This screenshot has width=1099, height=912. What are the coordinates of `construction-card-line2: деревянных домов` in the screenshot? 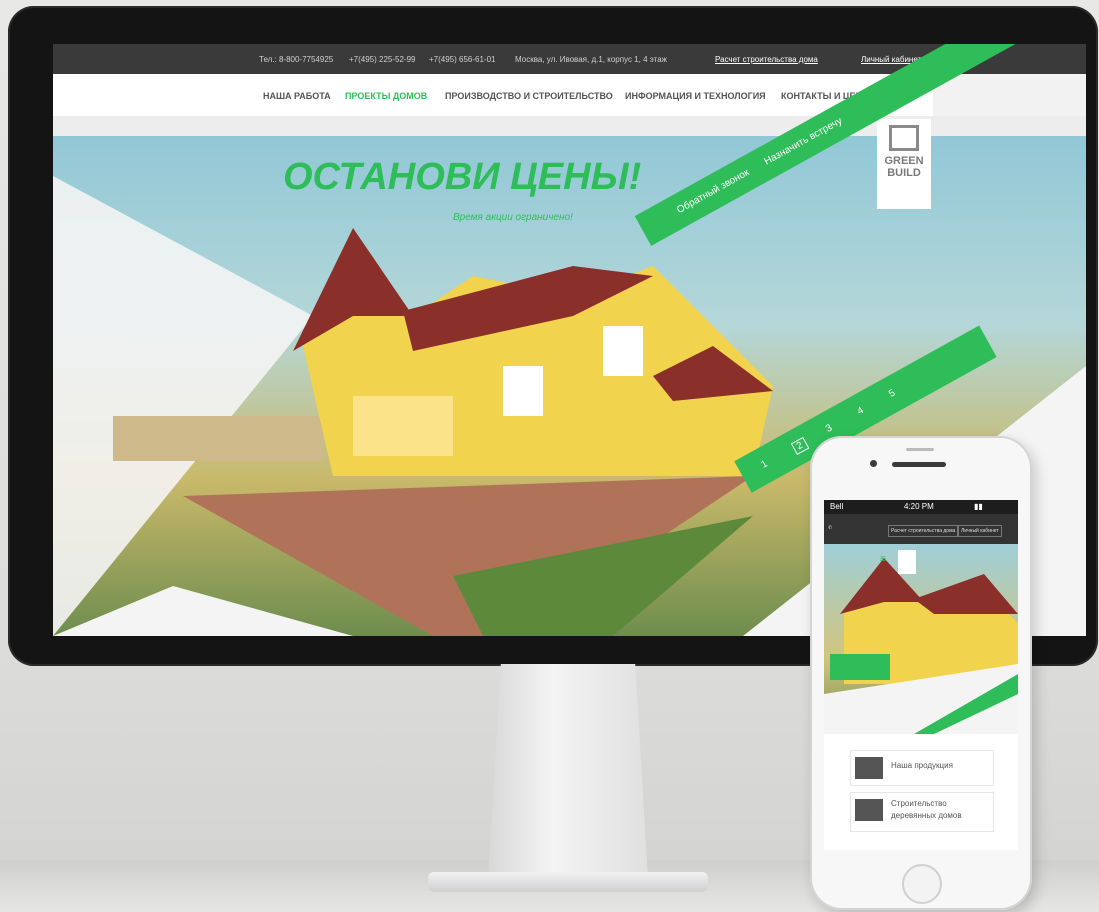 It's located at (926, 815).